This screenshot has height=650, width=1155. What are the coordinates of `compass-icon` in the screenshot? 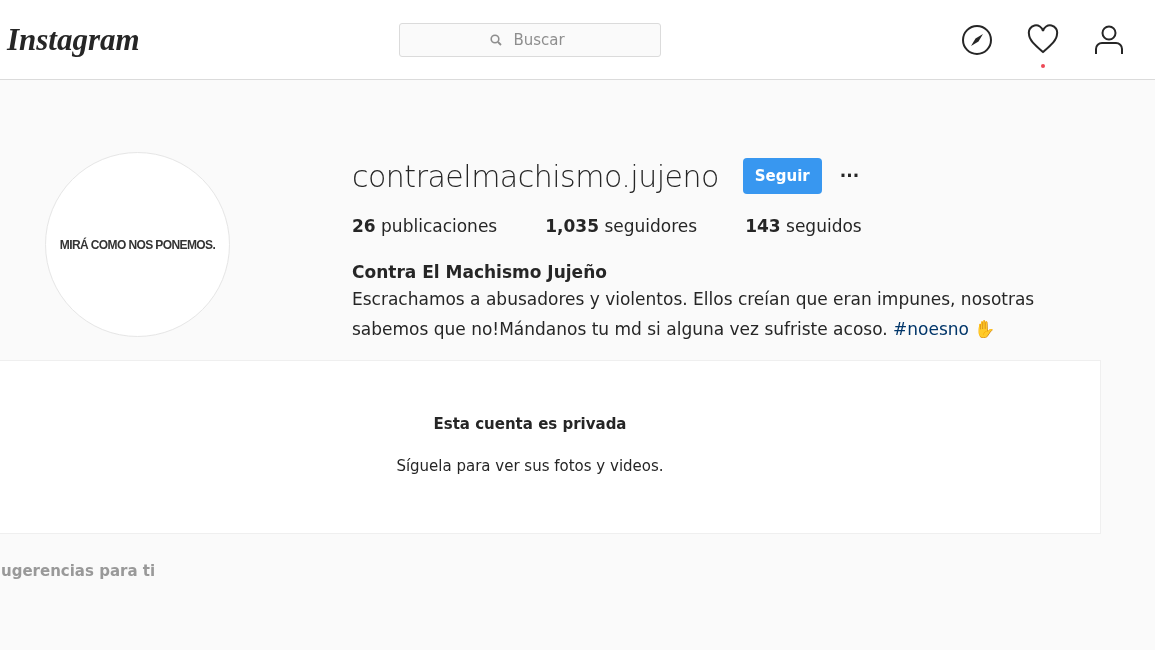 It's located at (977, 39).